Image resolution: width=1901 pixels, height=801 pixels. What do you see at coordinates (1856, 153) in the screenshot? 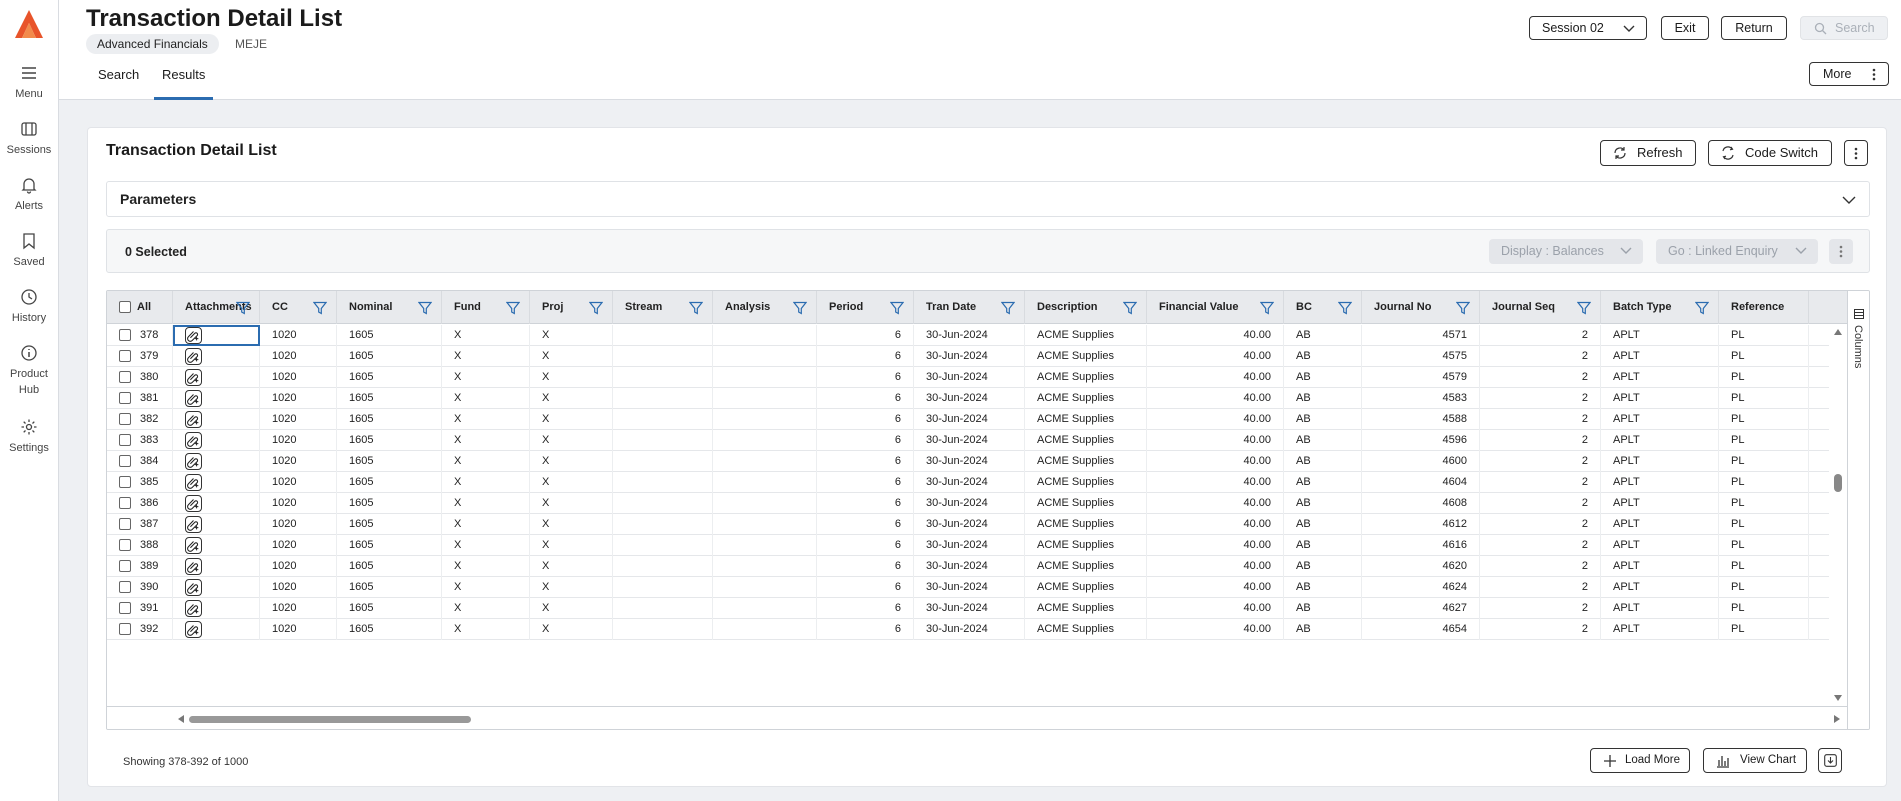
I see `card-kebab-button` at bounding box center [1856, 153].